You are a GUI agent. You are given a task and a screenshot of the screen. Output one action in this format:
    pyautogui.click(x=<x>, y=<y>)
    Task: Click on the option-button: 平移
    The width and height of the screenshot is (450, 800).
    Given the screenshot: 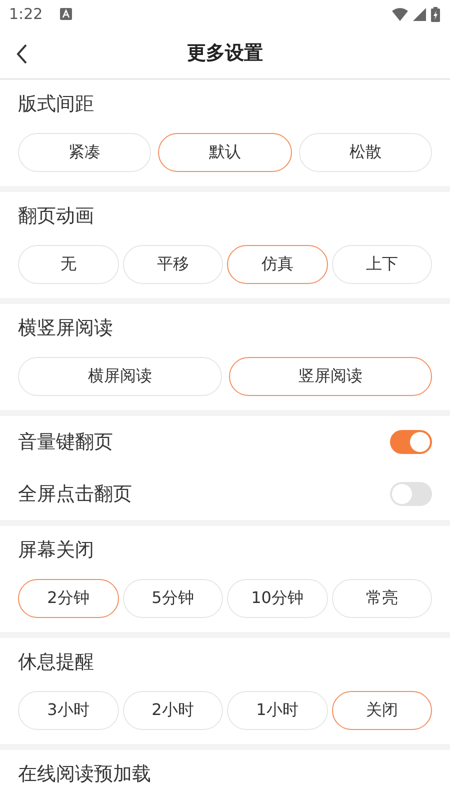 What is the action you would take?
    pyautogui.click(x=172, y=264)
    